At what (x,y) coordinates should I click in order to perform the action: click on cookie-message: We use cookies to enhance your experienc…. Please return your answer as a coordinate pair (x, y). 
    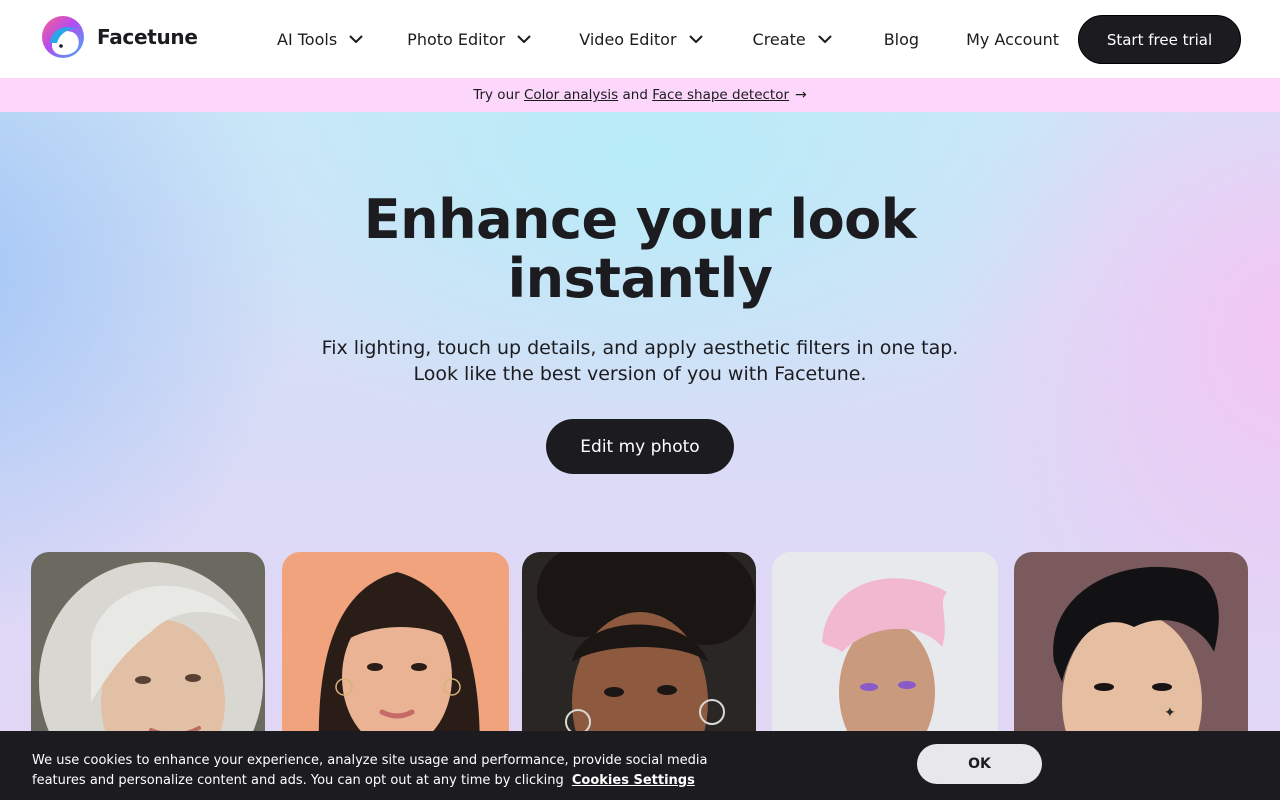
    Looking at the image, I should click on (372, 770).